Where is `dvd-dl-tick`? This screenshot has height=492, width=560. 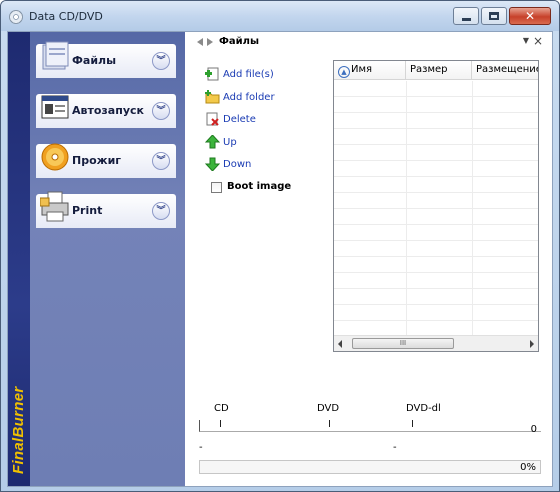
dvd-dl-tick is located at coordinates (412, 423).